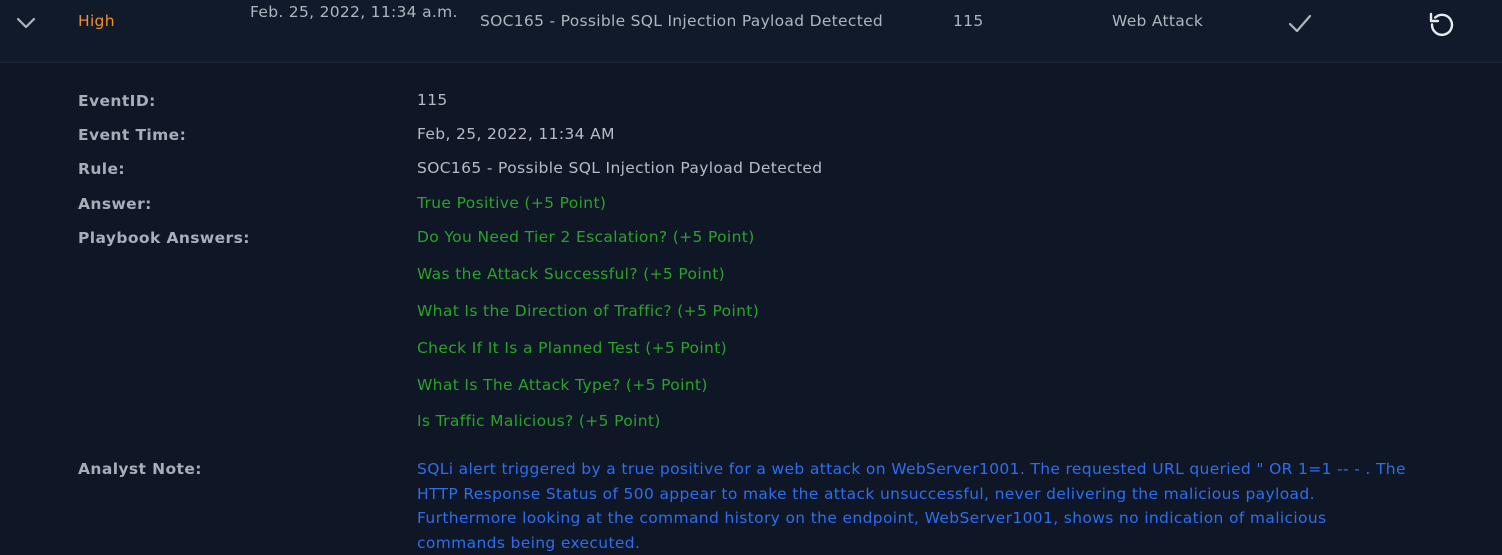 The image size is (1502, 555). Describe the element at coordinates (101, 169) in the screenshot. I see `rule-label: Rule:` at that location.